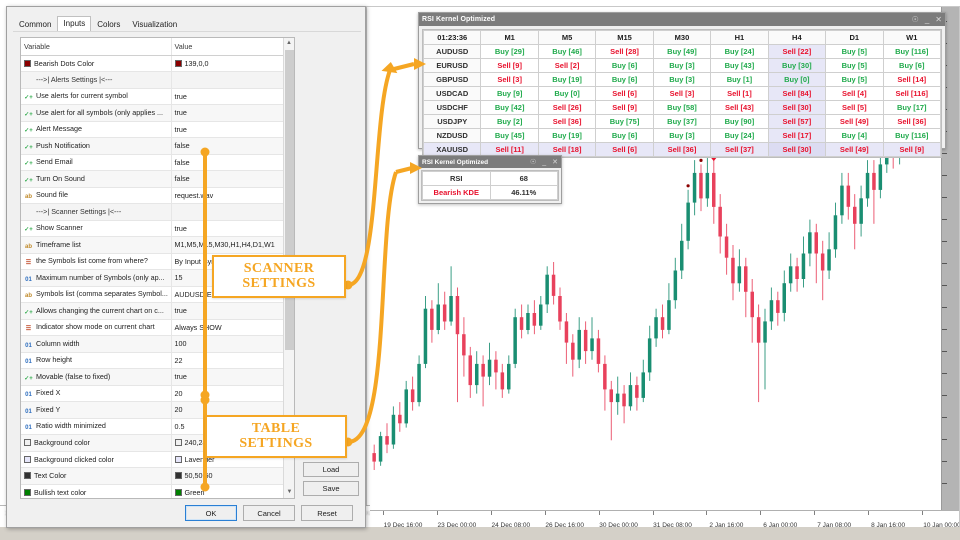  I want to click on inputs-row-value: 139,0,0, so click(232, 63).